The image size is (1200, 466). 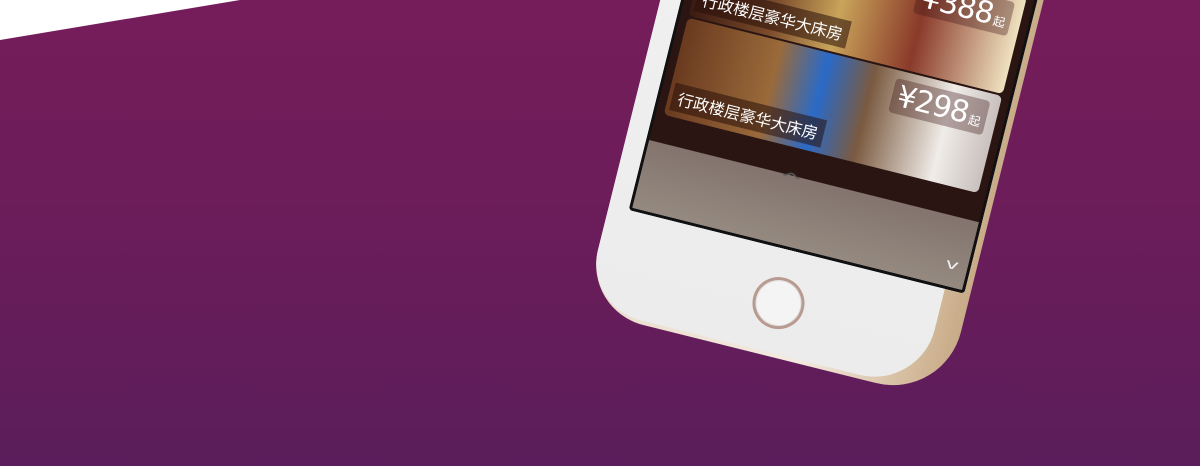 I want to click on room-name: 行政楼层豪华大床房, so click(x=748, y=115).